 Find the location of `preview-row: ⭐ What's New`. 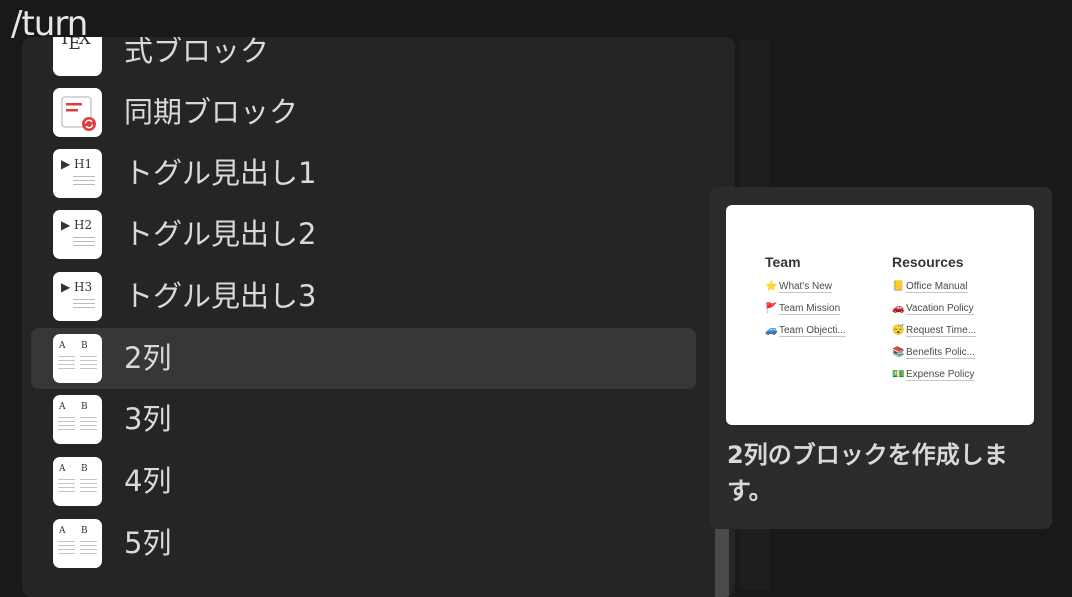

preview-row: ⭐ What's New is located at coordinates (805, 287).